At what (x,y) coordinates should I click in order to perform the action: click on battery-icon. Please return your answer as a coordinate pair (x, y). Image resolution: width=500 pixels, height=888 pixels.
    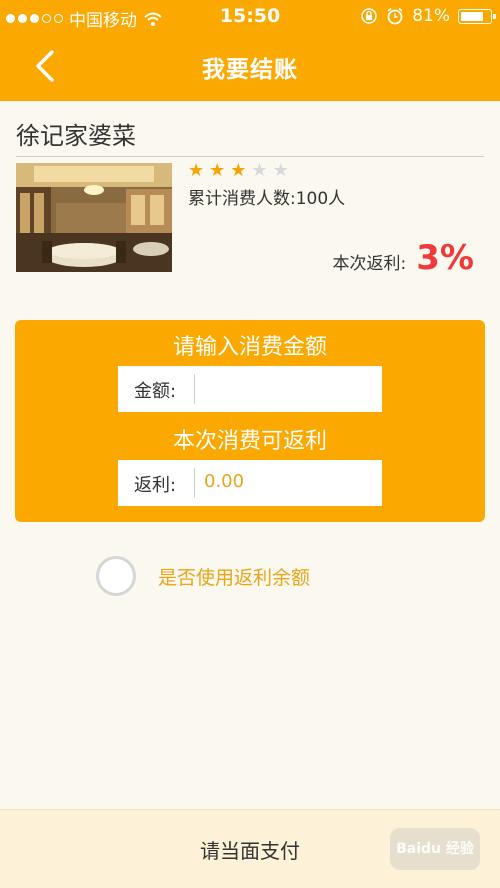
    Looking at the image, I should click on (477, 16).